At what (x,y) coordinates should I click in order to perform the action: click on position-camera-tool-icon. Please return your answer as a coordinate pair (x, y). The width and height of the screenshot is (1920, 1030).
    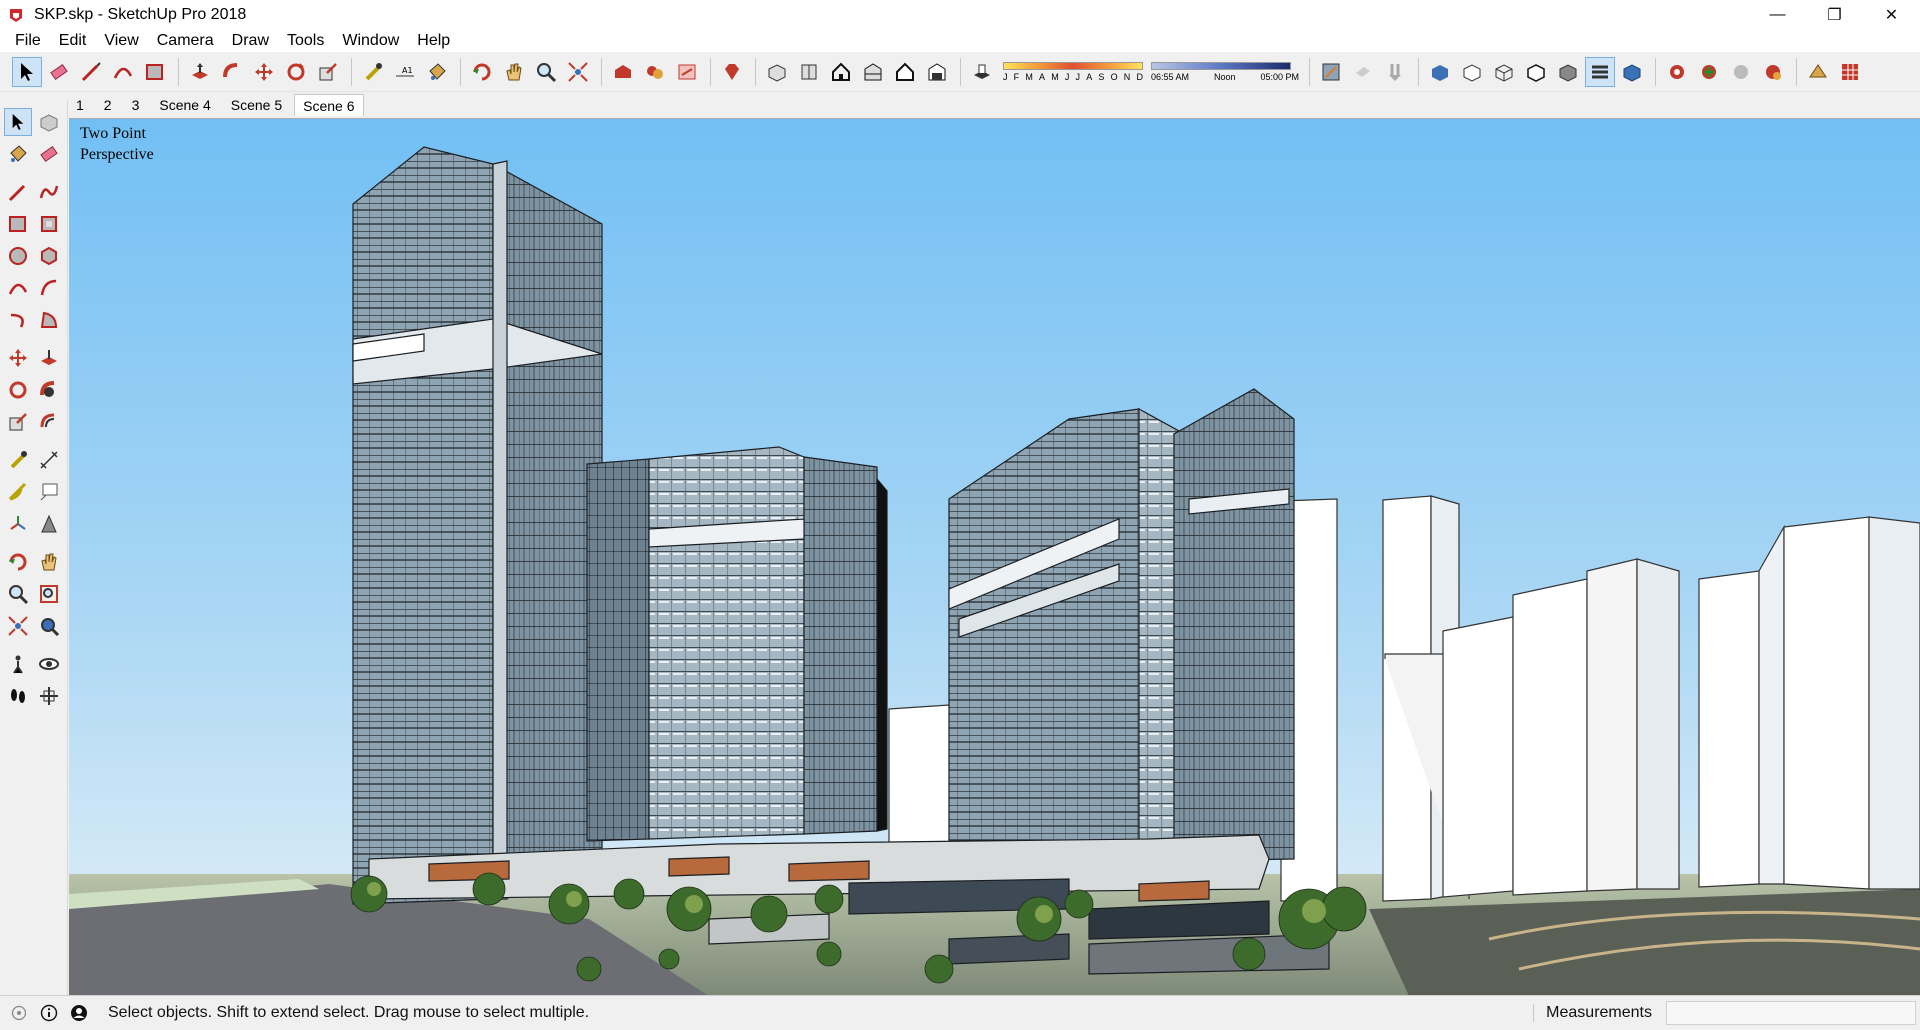
    Looking at the image, I should click on (18, 664).